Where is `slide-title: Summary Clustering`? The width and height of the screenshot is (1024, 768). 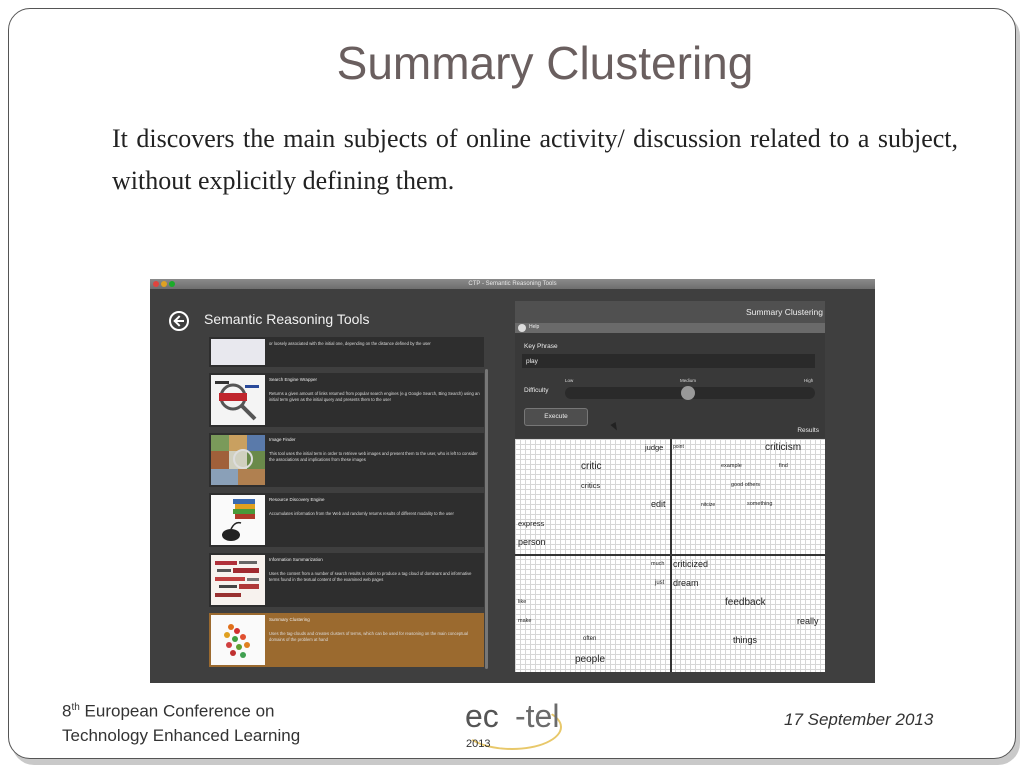
slide-title: Summary Clustering is located at coordinates (545, 63).